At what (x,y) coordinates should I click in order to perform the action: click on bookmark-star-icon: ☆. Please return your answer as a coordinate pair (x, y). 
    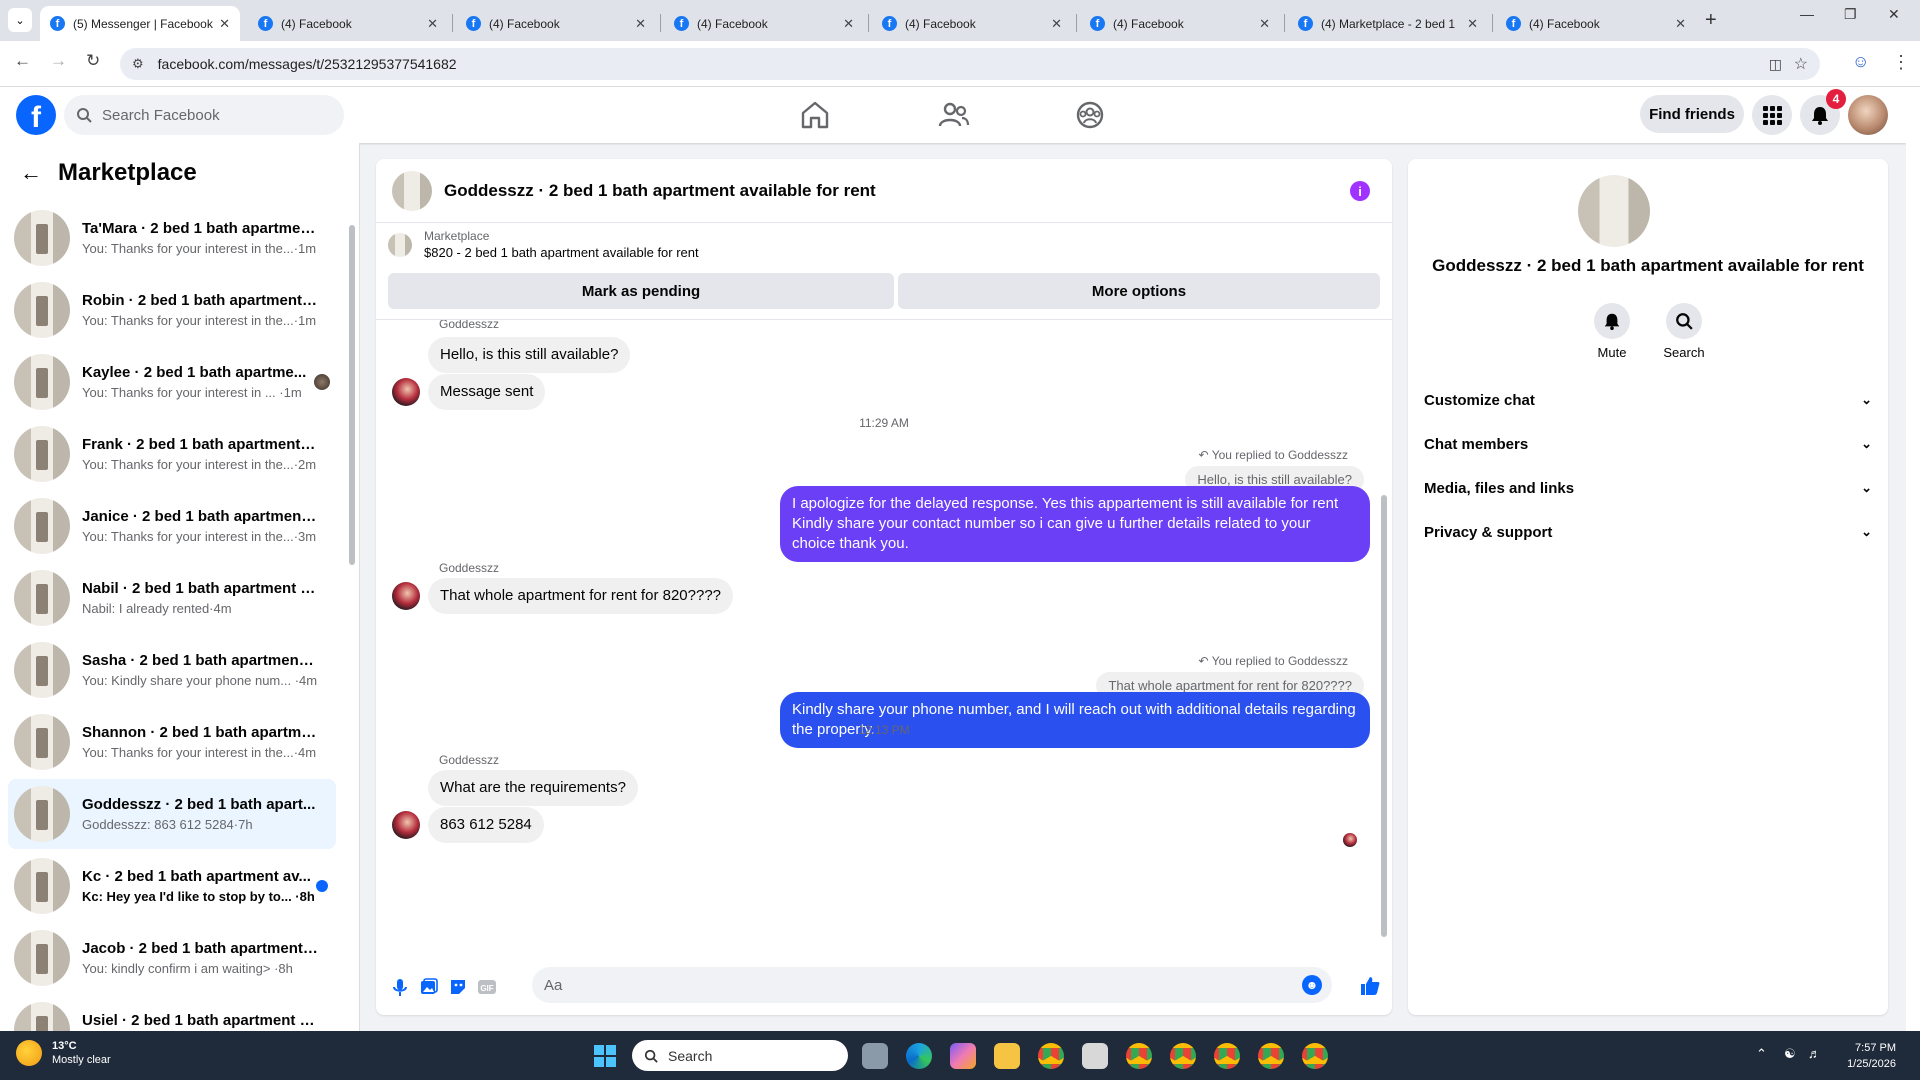
    Looking at the image, I should click on (1801, 64).